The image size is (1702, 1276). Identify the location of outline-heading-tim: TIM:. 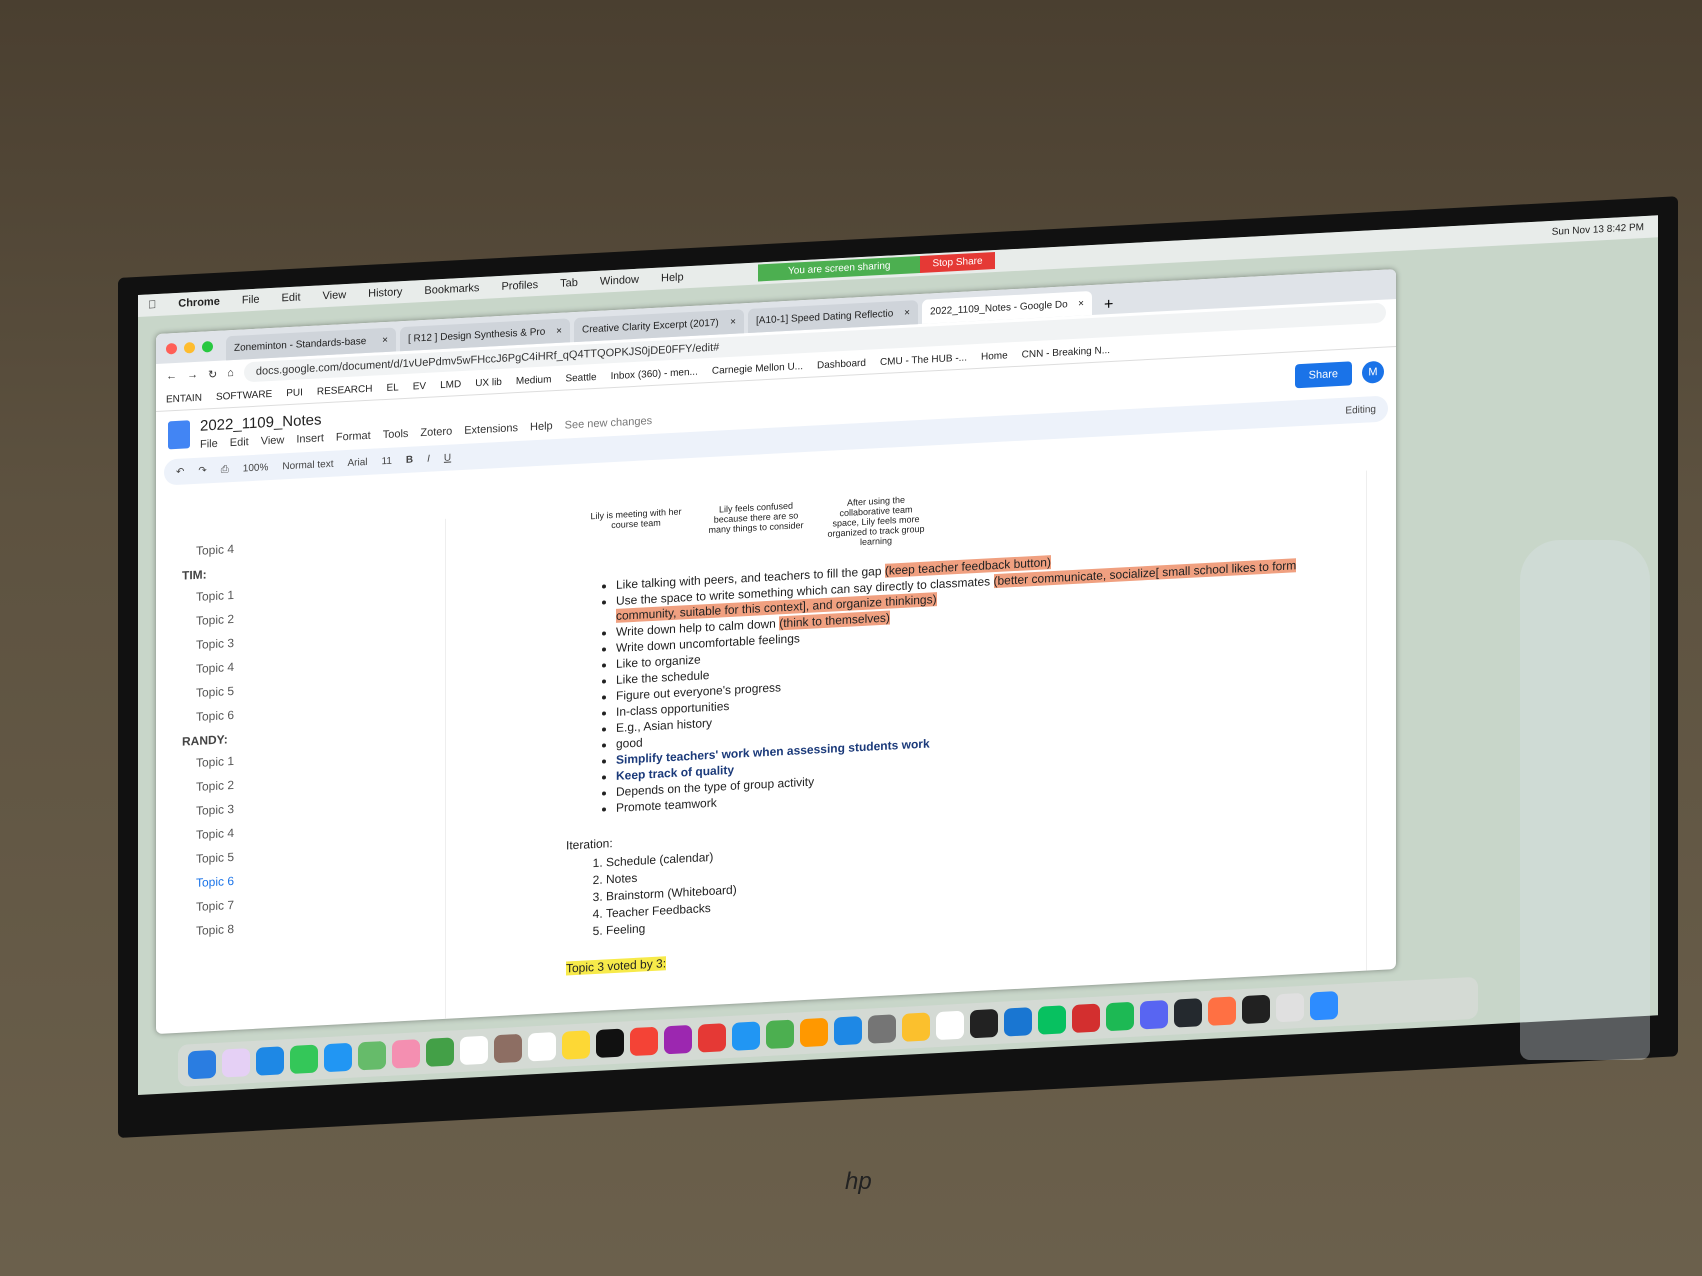
(300, 569).